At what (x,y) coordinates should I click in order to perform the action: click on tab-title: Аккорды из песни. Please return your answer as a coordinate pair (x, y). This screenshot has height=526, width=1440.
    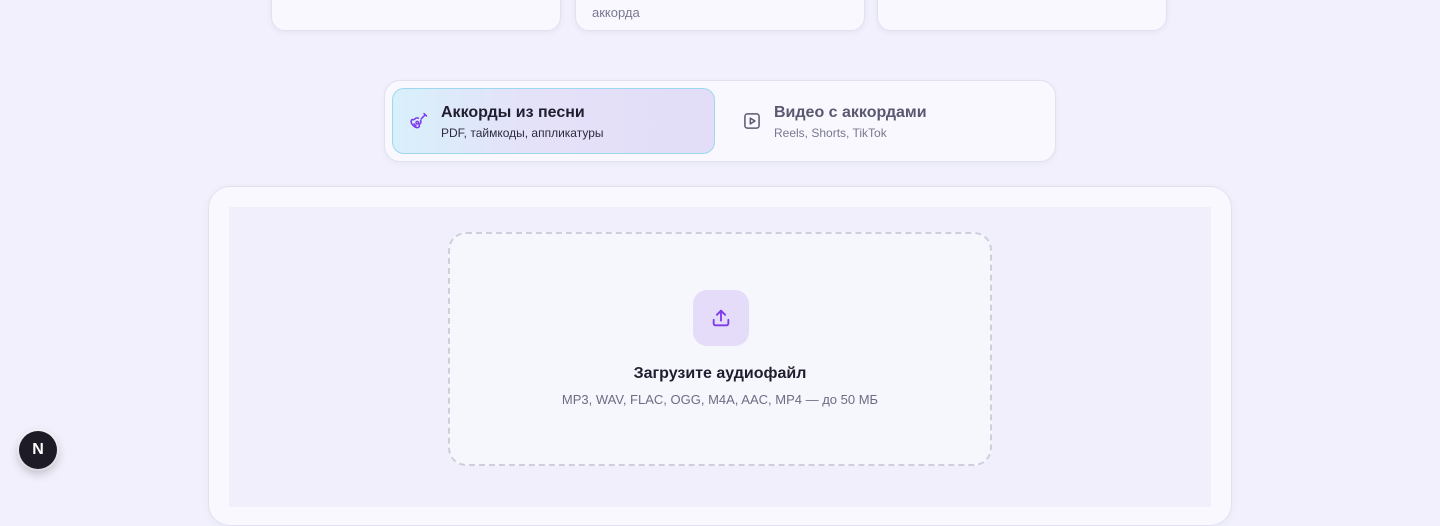
    Looking at the image, I should click on (513, 112).